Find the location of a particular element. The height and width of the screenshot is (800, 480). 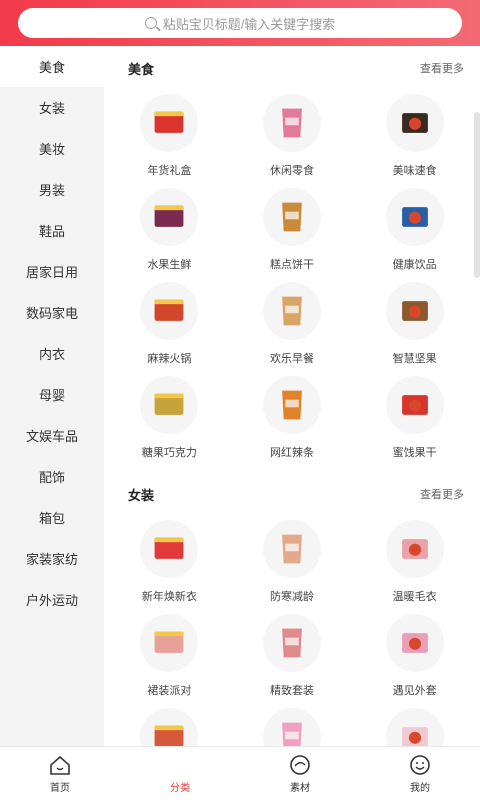

sidebar-item: 文娱车品 is located at coordinates (52, 435).